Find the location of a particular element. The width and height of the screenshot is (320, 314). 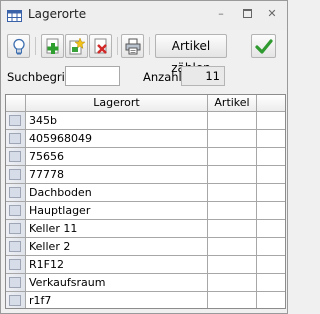

table-row: Dachboden is located at coordinates (145, 193).